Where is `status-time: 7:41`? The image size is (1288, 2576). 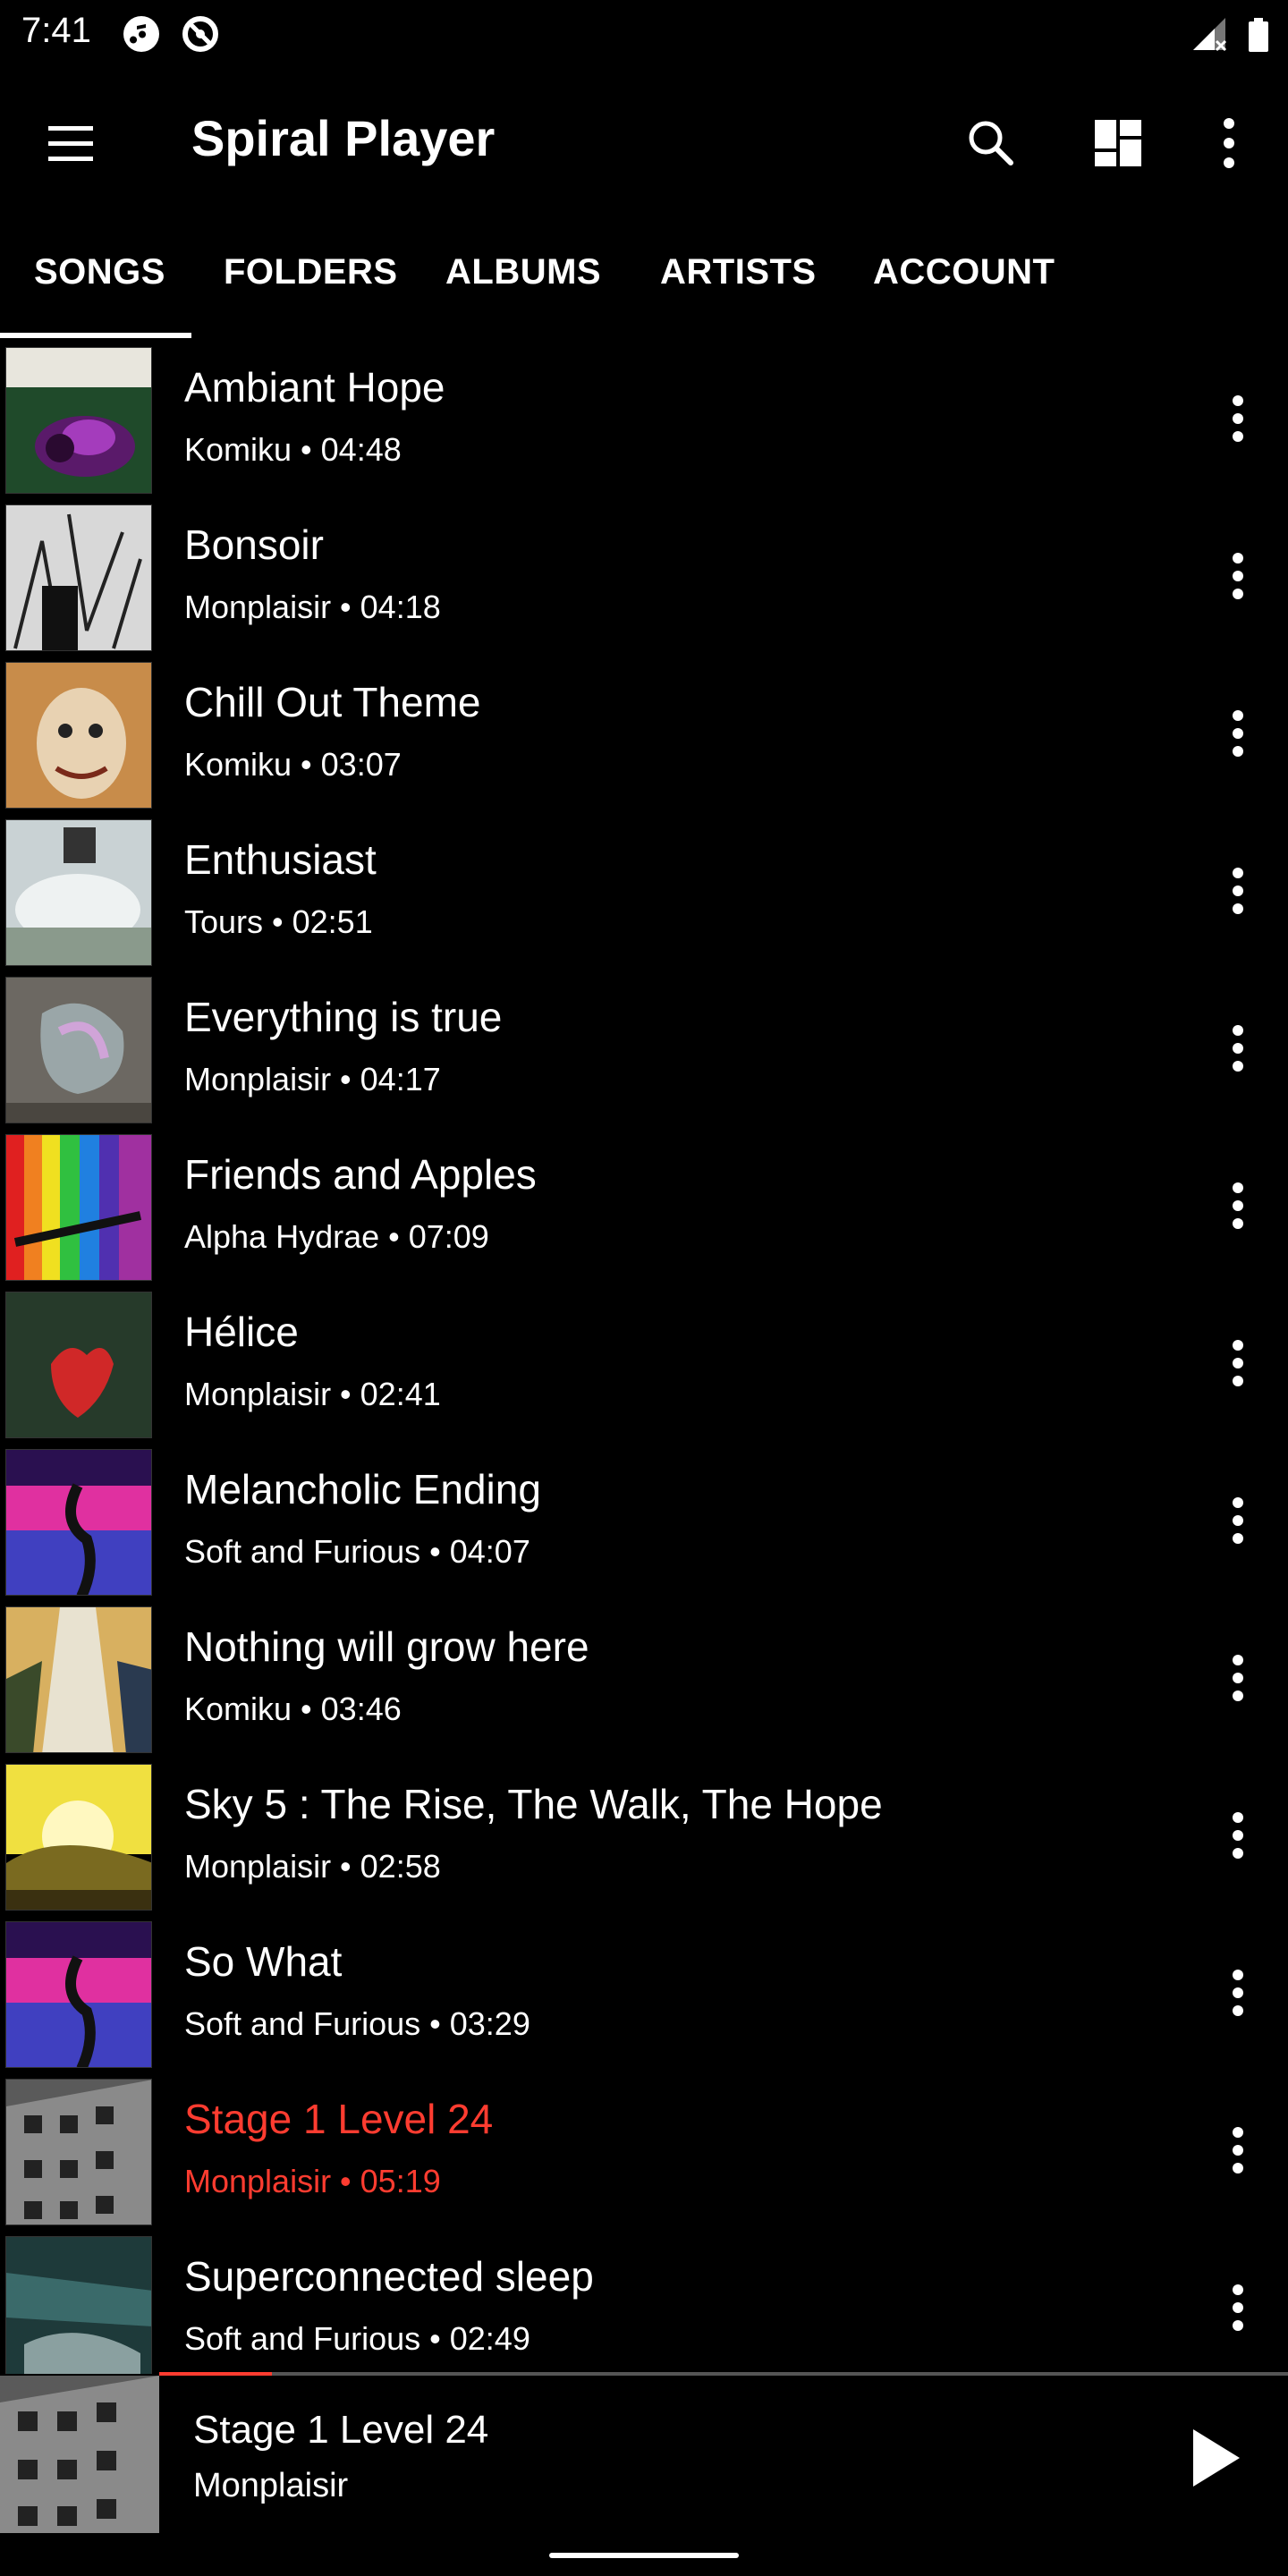
status-time: 7:41 is located at coordinates (56, 30).